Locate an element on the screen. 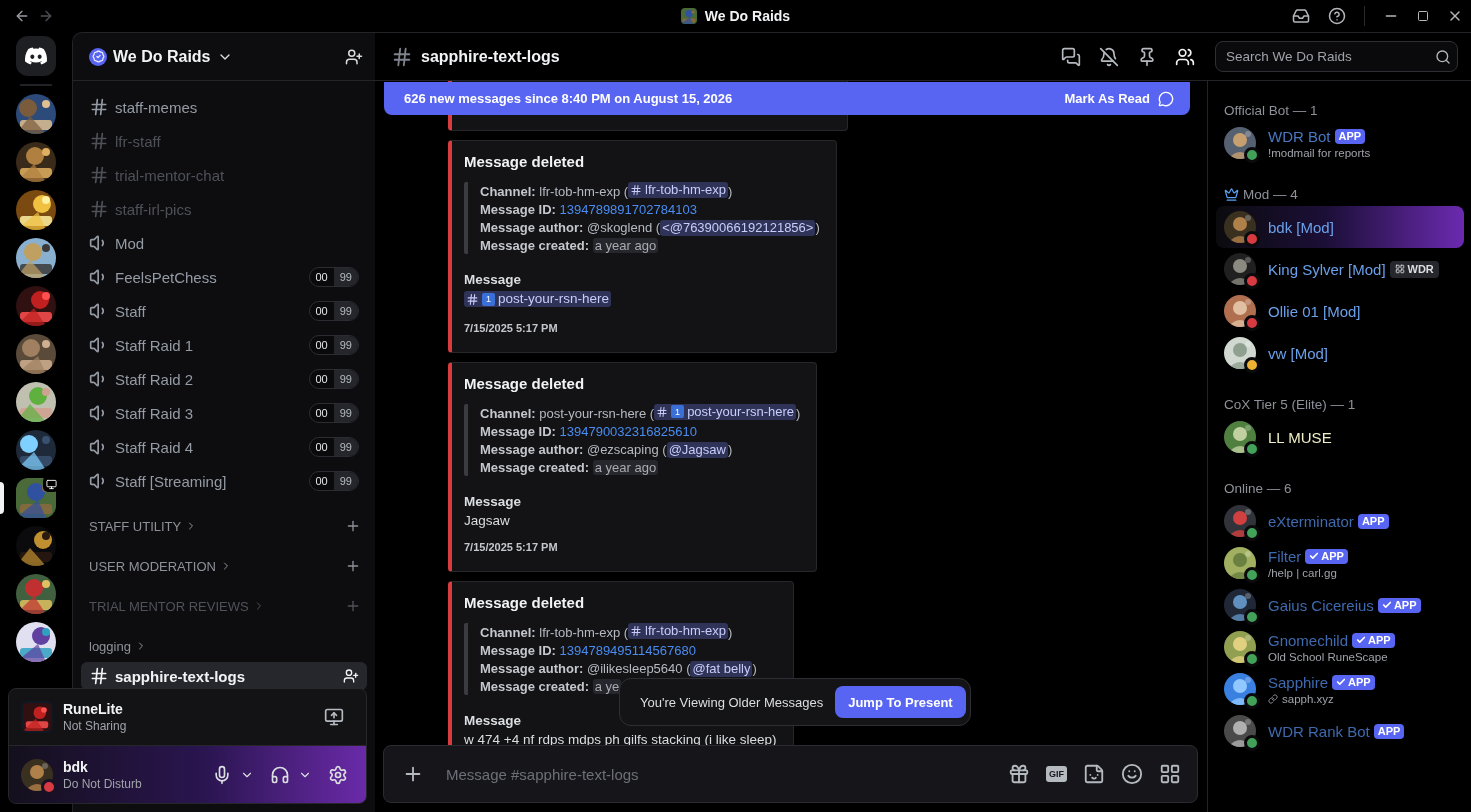 This screenshot has width=1471, height=812. category-header: STAFF UTILITY is located at coordinates (224, 526).